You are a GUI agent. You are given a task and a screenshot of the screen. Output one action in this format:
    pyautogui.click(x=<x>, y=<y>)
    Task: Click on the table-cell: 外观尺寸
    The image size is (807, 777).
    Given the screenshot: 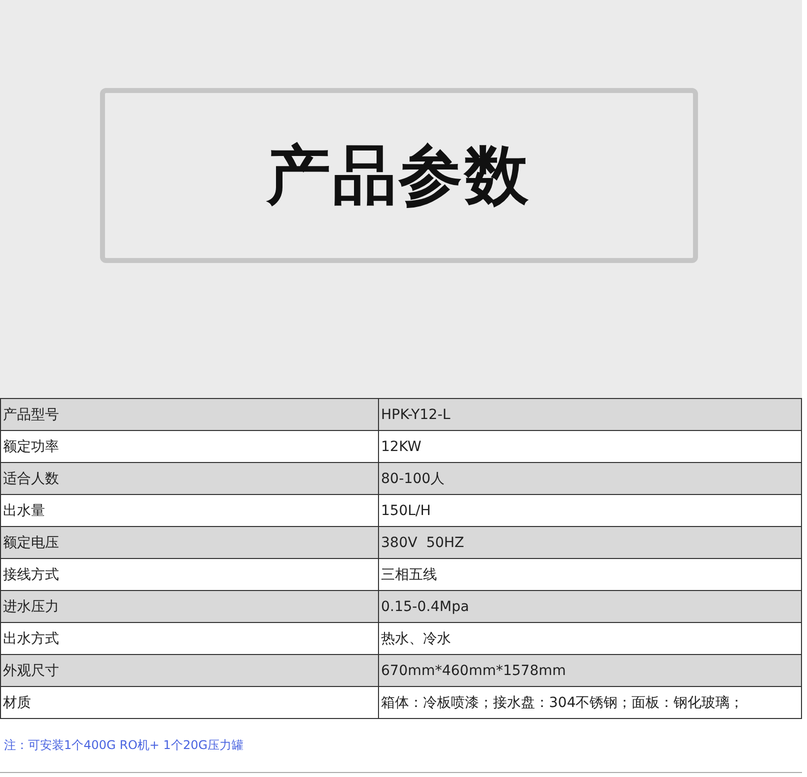 What is the action you would take?
    pyautogui.click(x=189, y=670)
    